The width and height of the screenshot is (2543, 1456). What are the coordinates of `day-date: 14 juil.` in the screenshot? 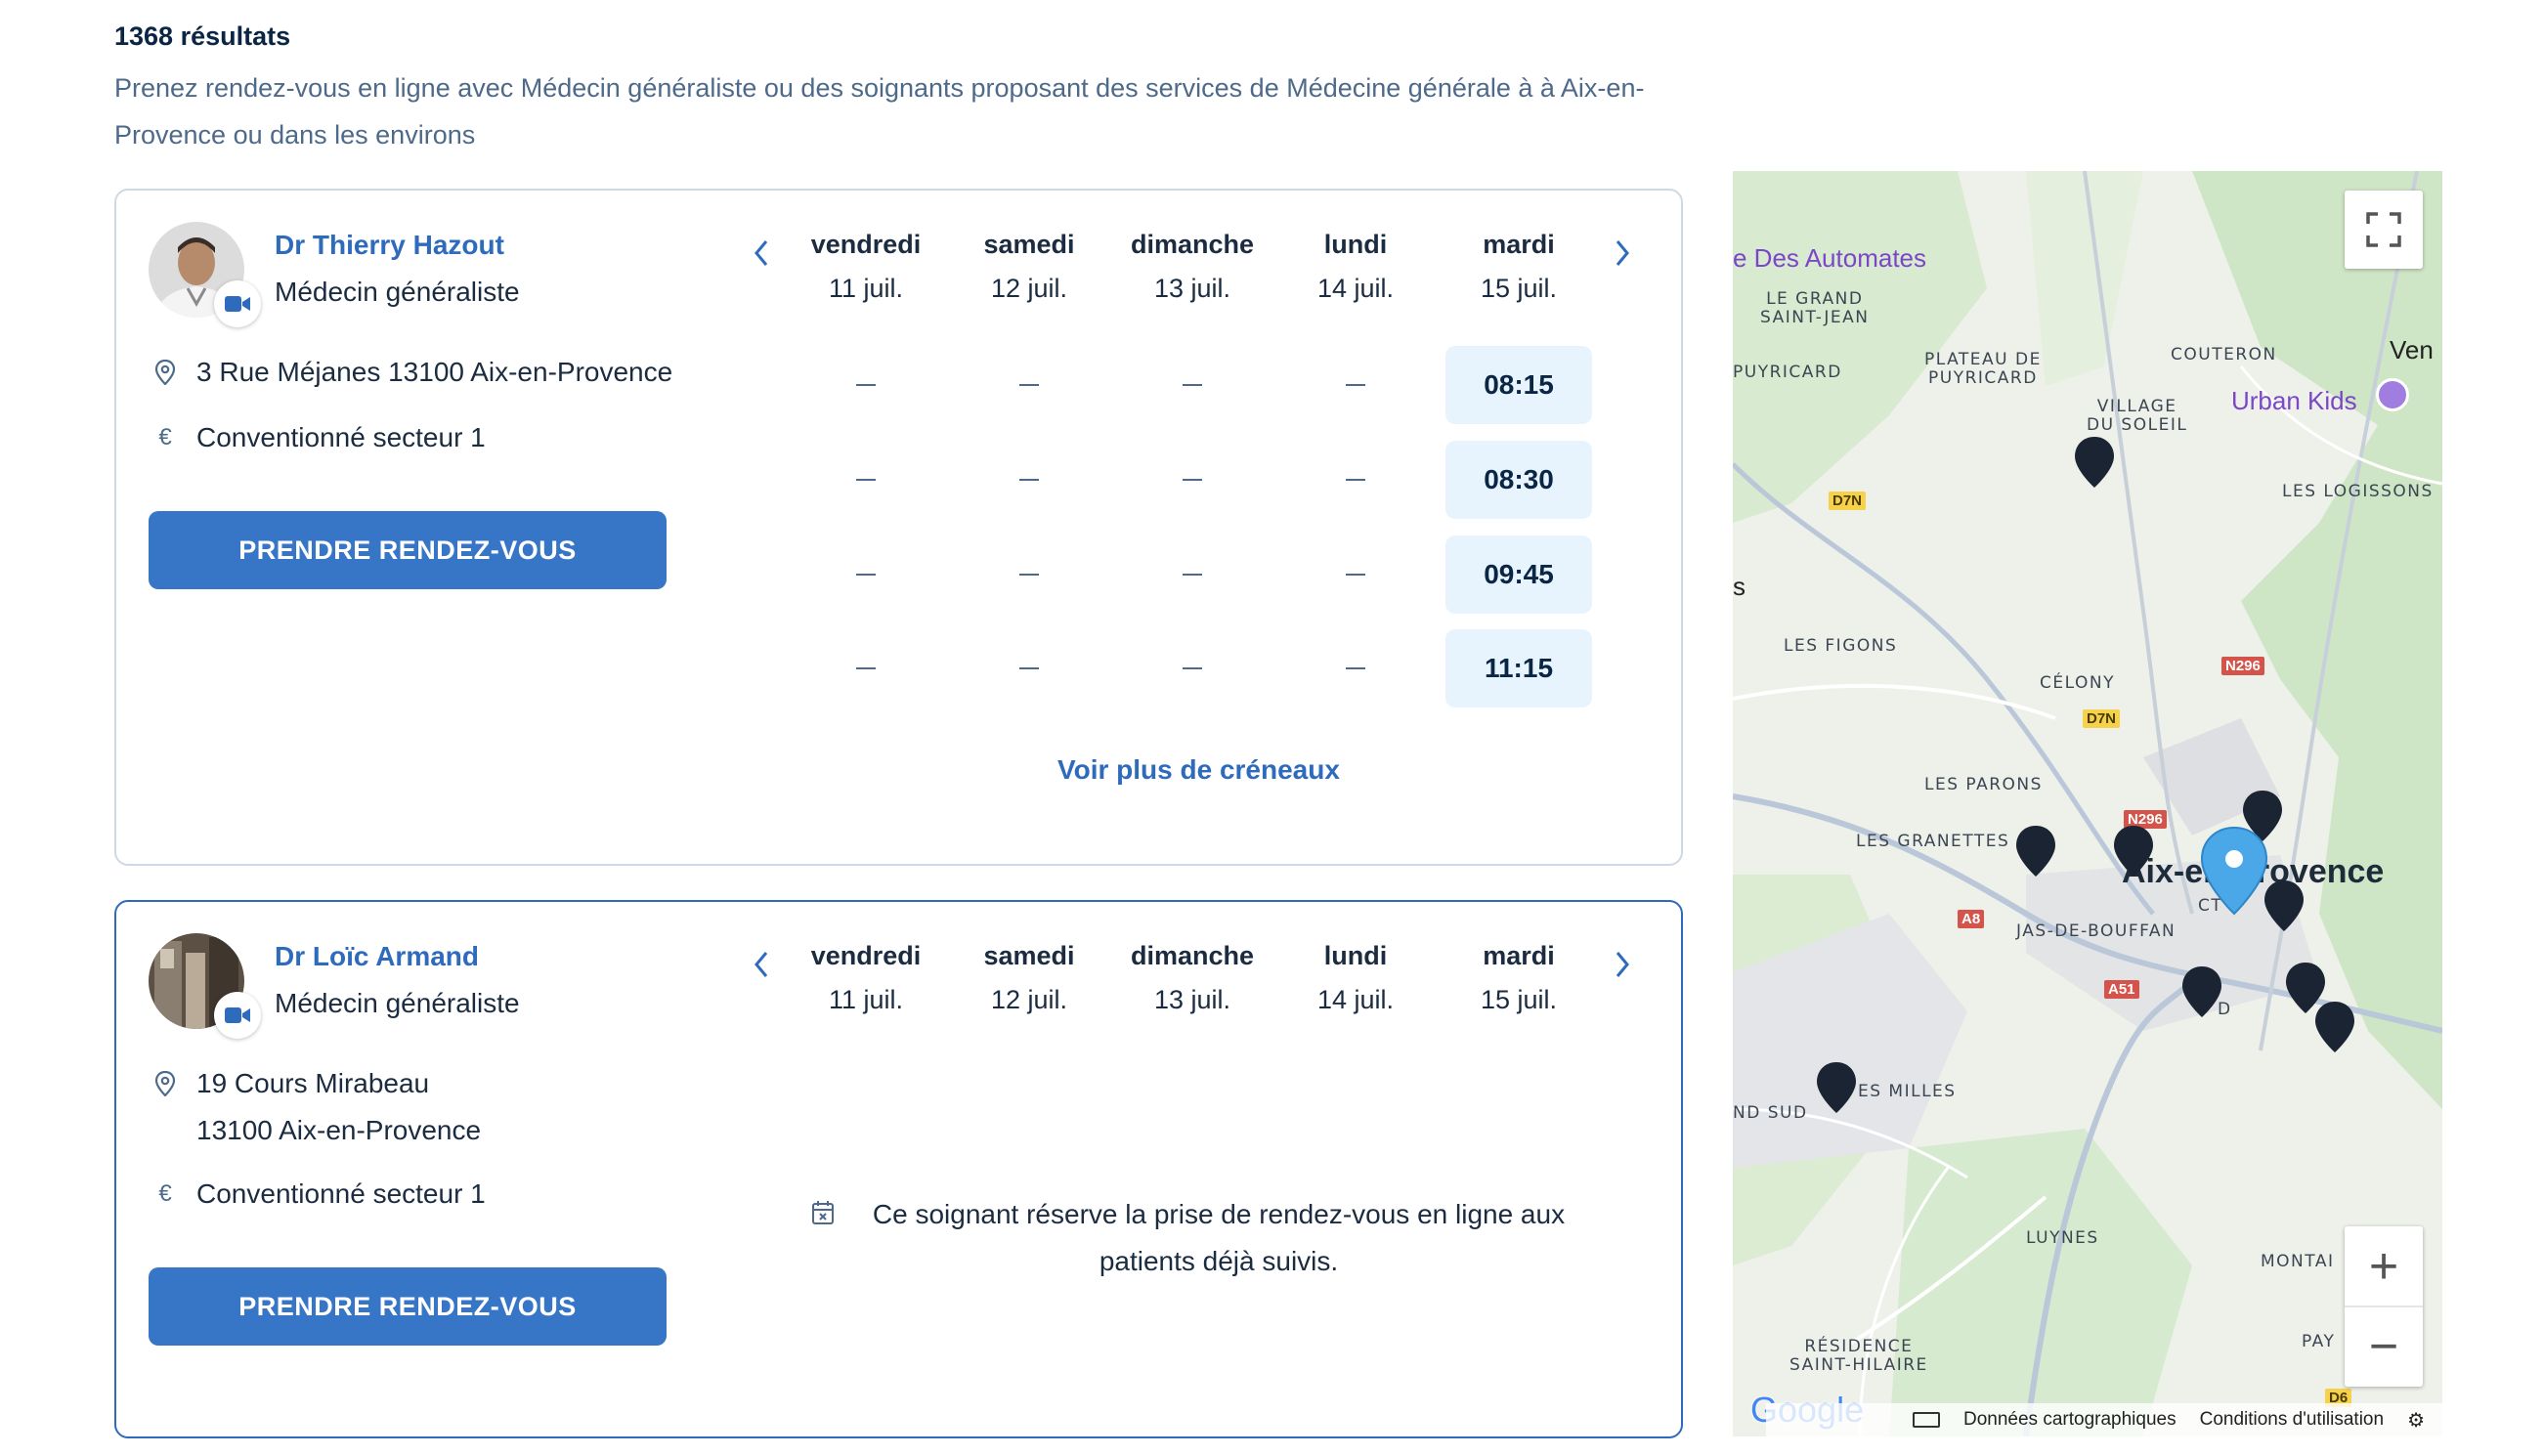 It's located at (1355, 288).